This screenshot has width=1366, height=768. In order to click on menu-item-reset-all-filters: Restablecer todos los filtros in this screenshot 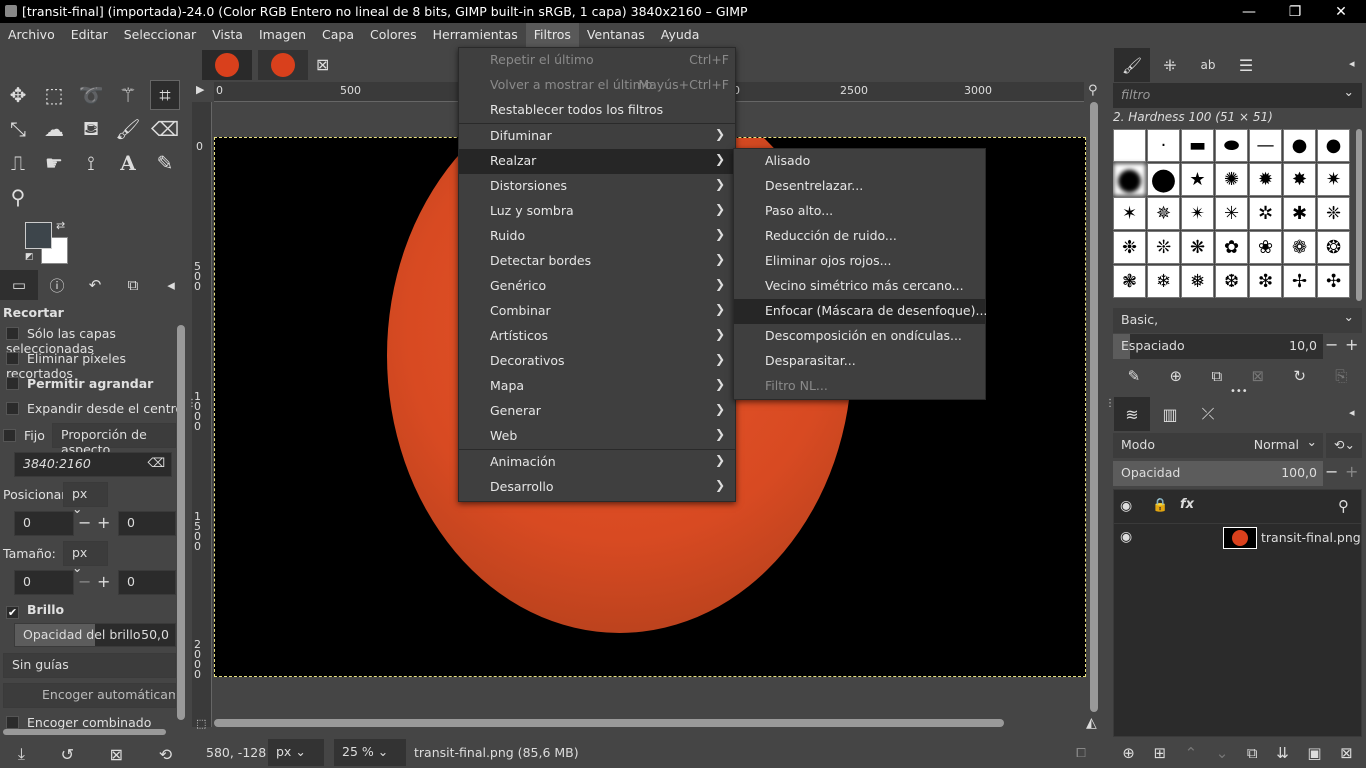, I will do `click(597, 110)`.